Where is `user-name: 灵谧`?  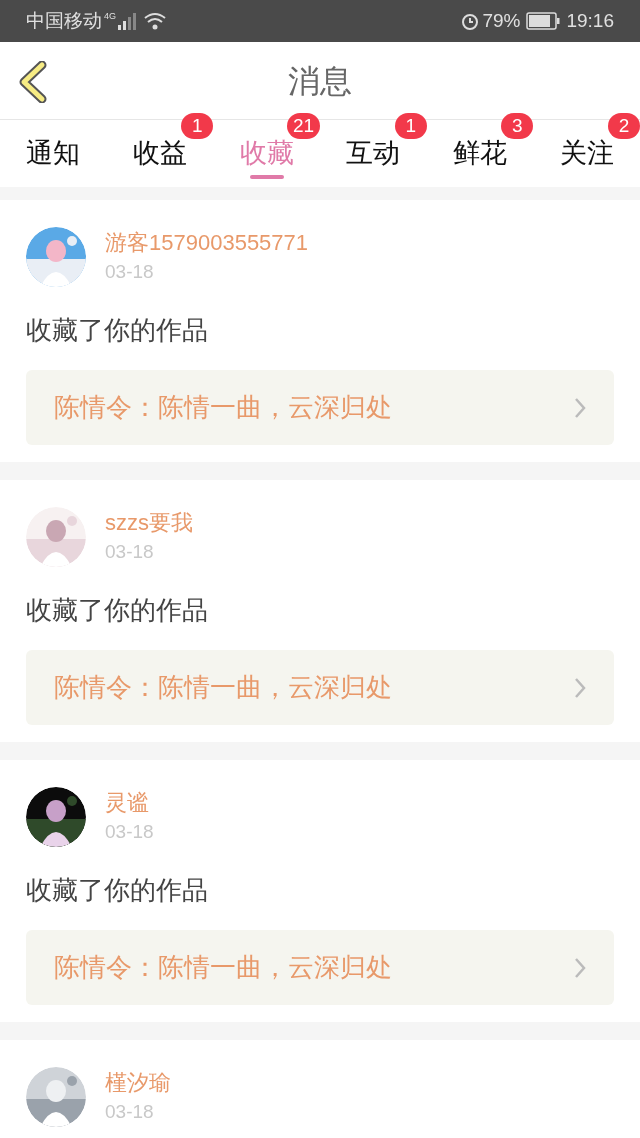
user-name: 灵谧 is located at coordinates (129, 803).